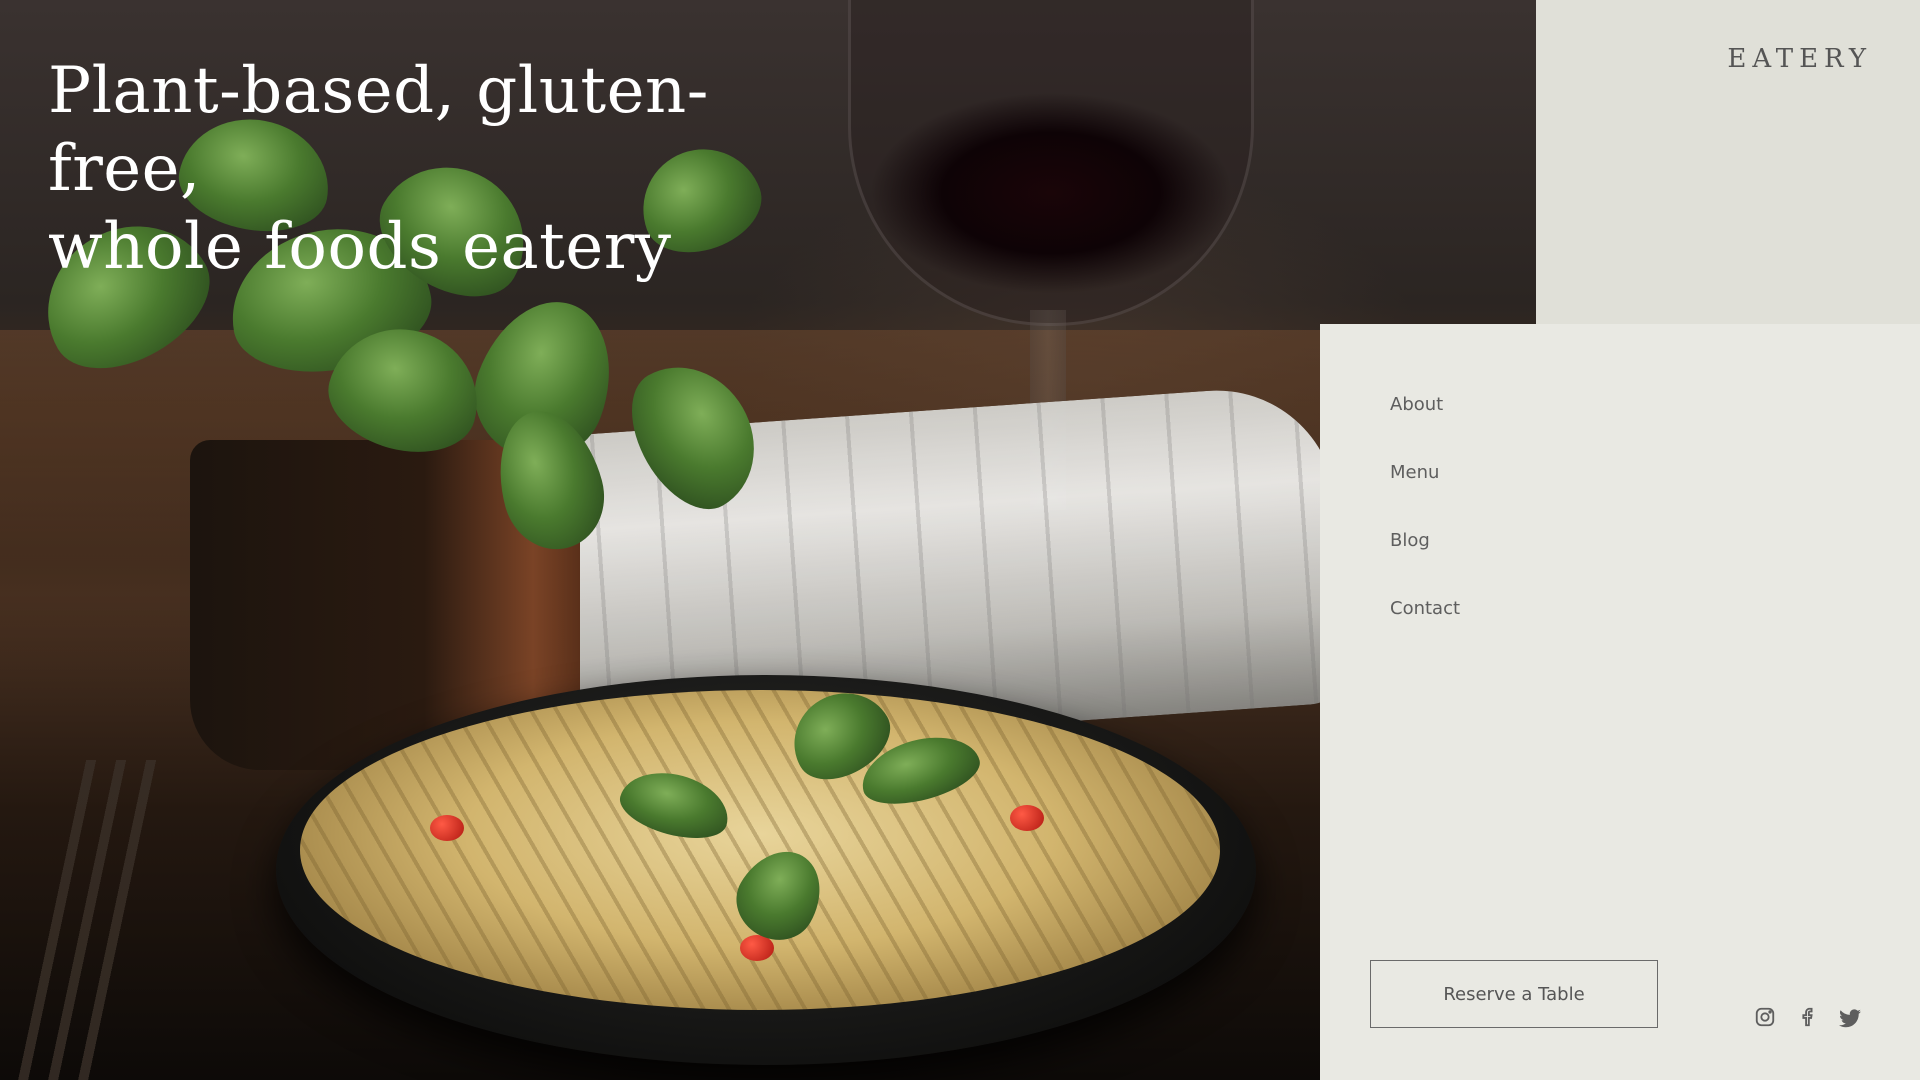  I want to click on nav-item-about: About, so click(1425, 428).